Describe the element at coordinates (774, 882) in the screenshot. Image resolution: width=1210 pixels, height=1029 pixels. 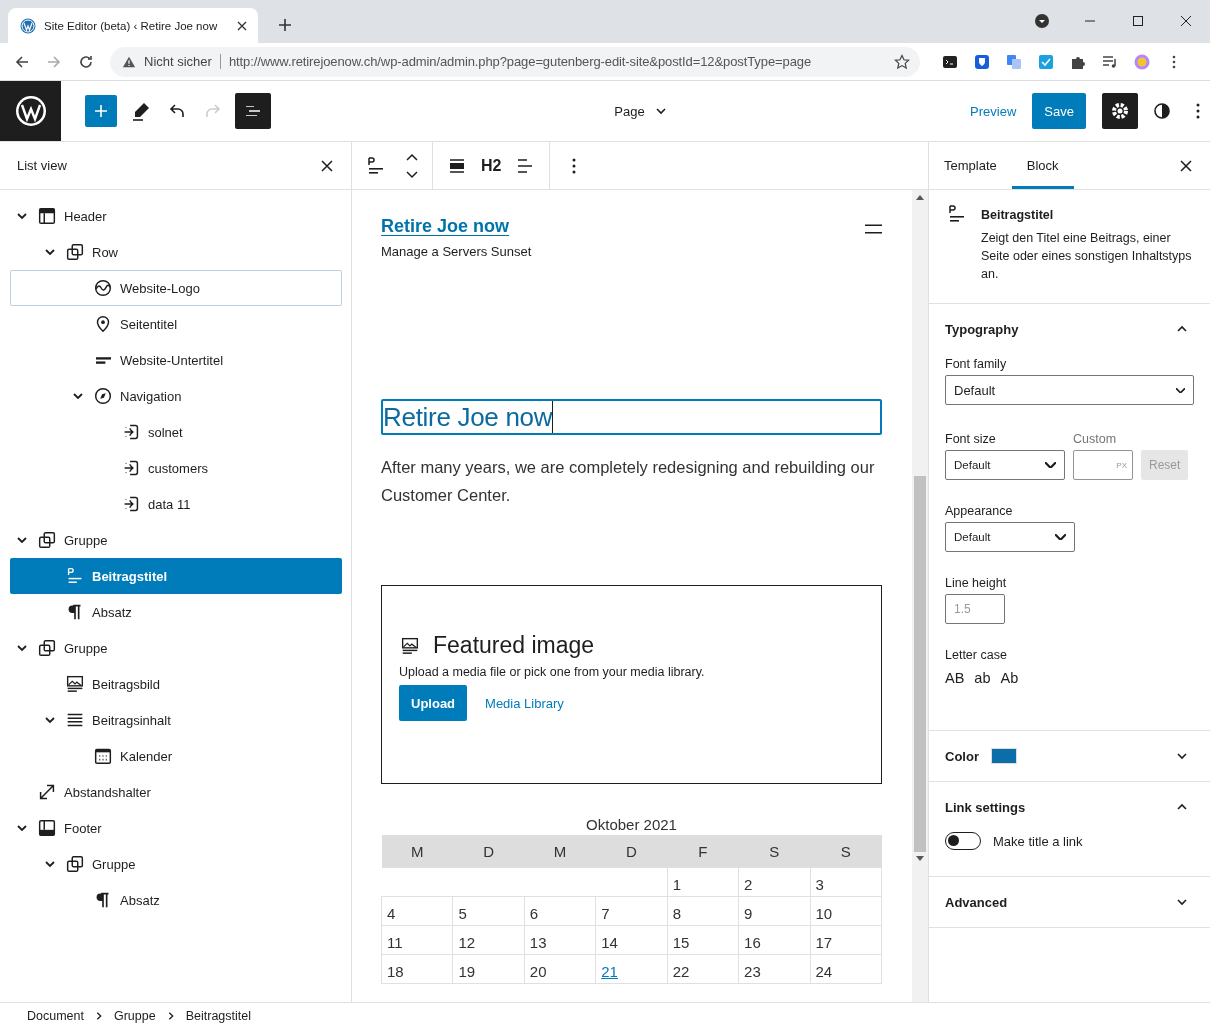
I see `calendar-day: 2` at that location.